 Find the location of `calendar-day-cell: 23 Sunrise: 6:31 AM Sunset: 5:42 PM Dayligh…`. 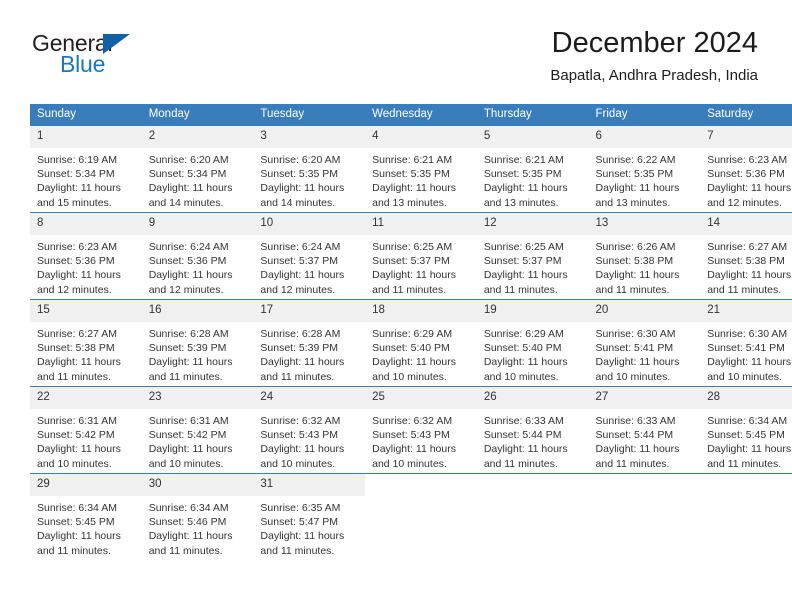

calendar-day-cell: 23 Sunrise: 6:31 AM Sunset: 5:42 PM Dayligh… is located at coordinates (197, 430).